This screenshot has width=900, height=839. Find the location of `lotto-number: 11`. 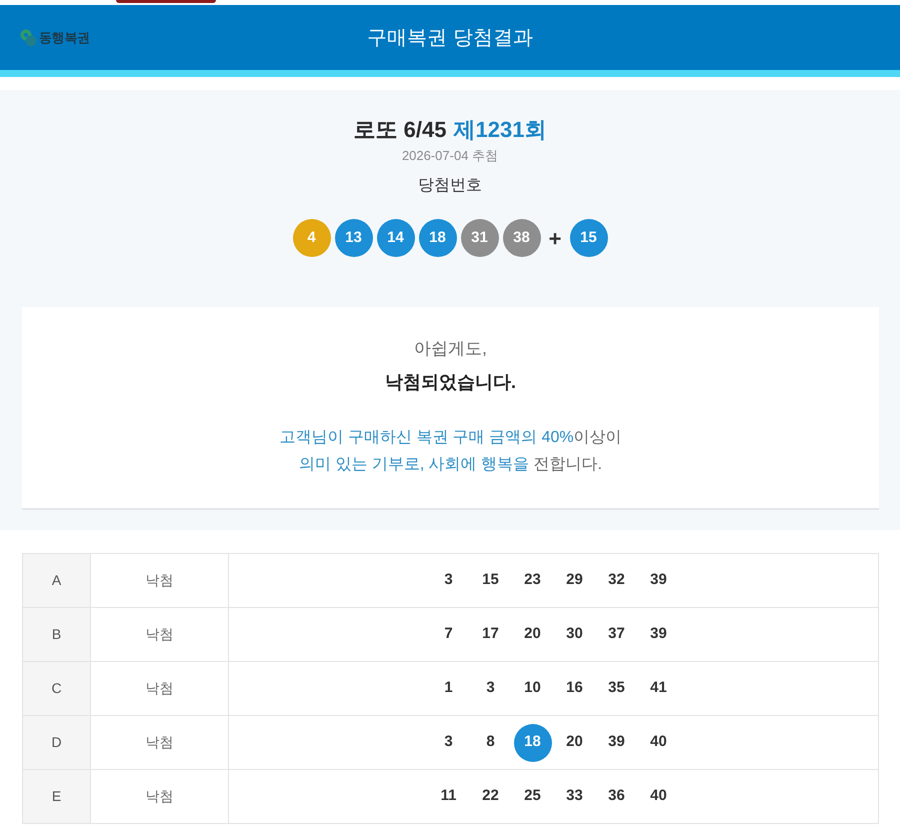

lotto-number: 11 is located at coordinates (449, 796).